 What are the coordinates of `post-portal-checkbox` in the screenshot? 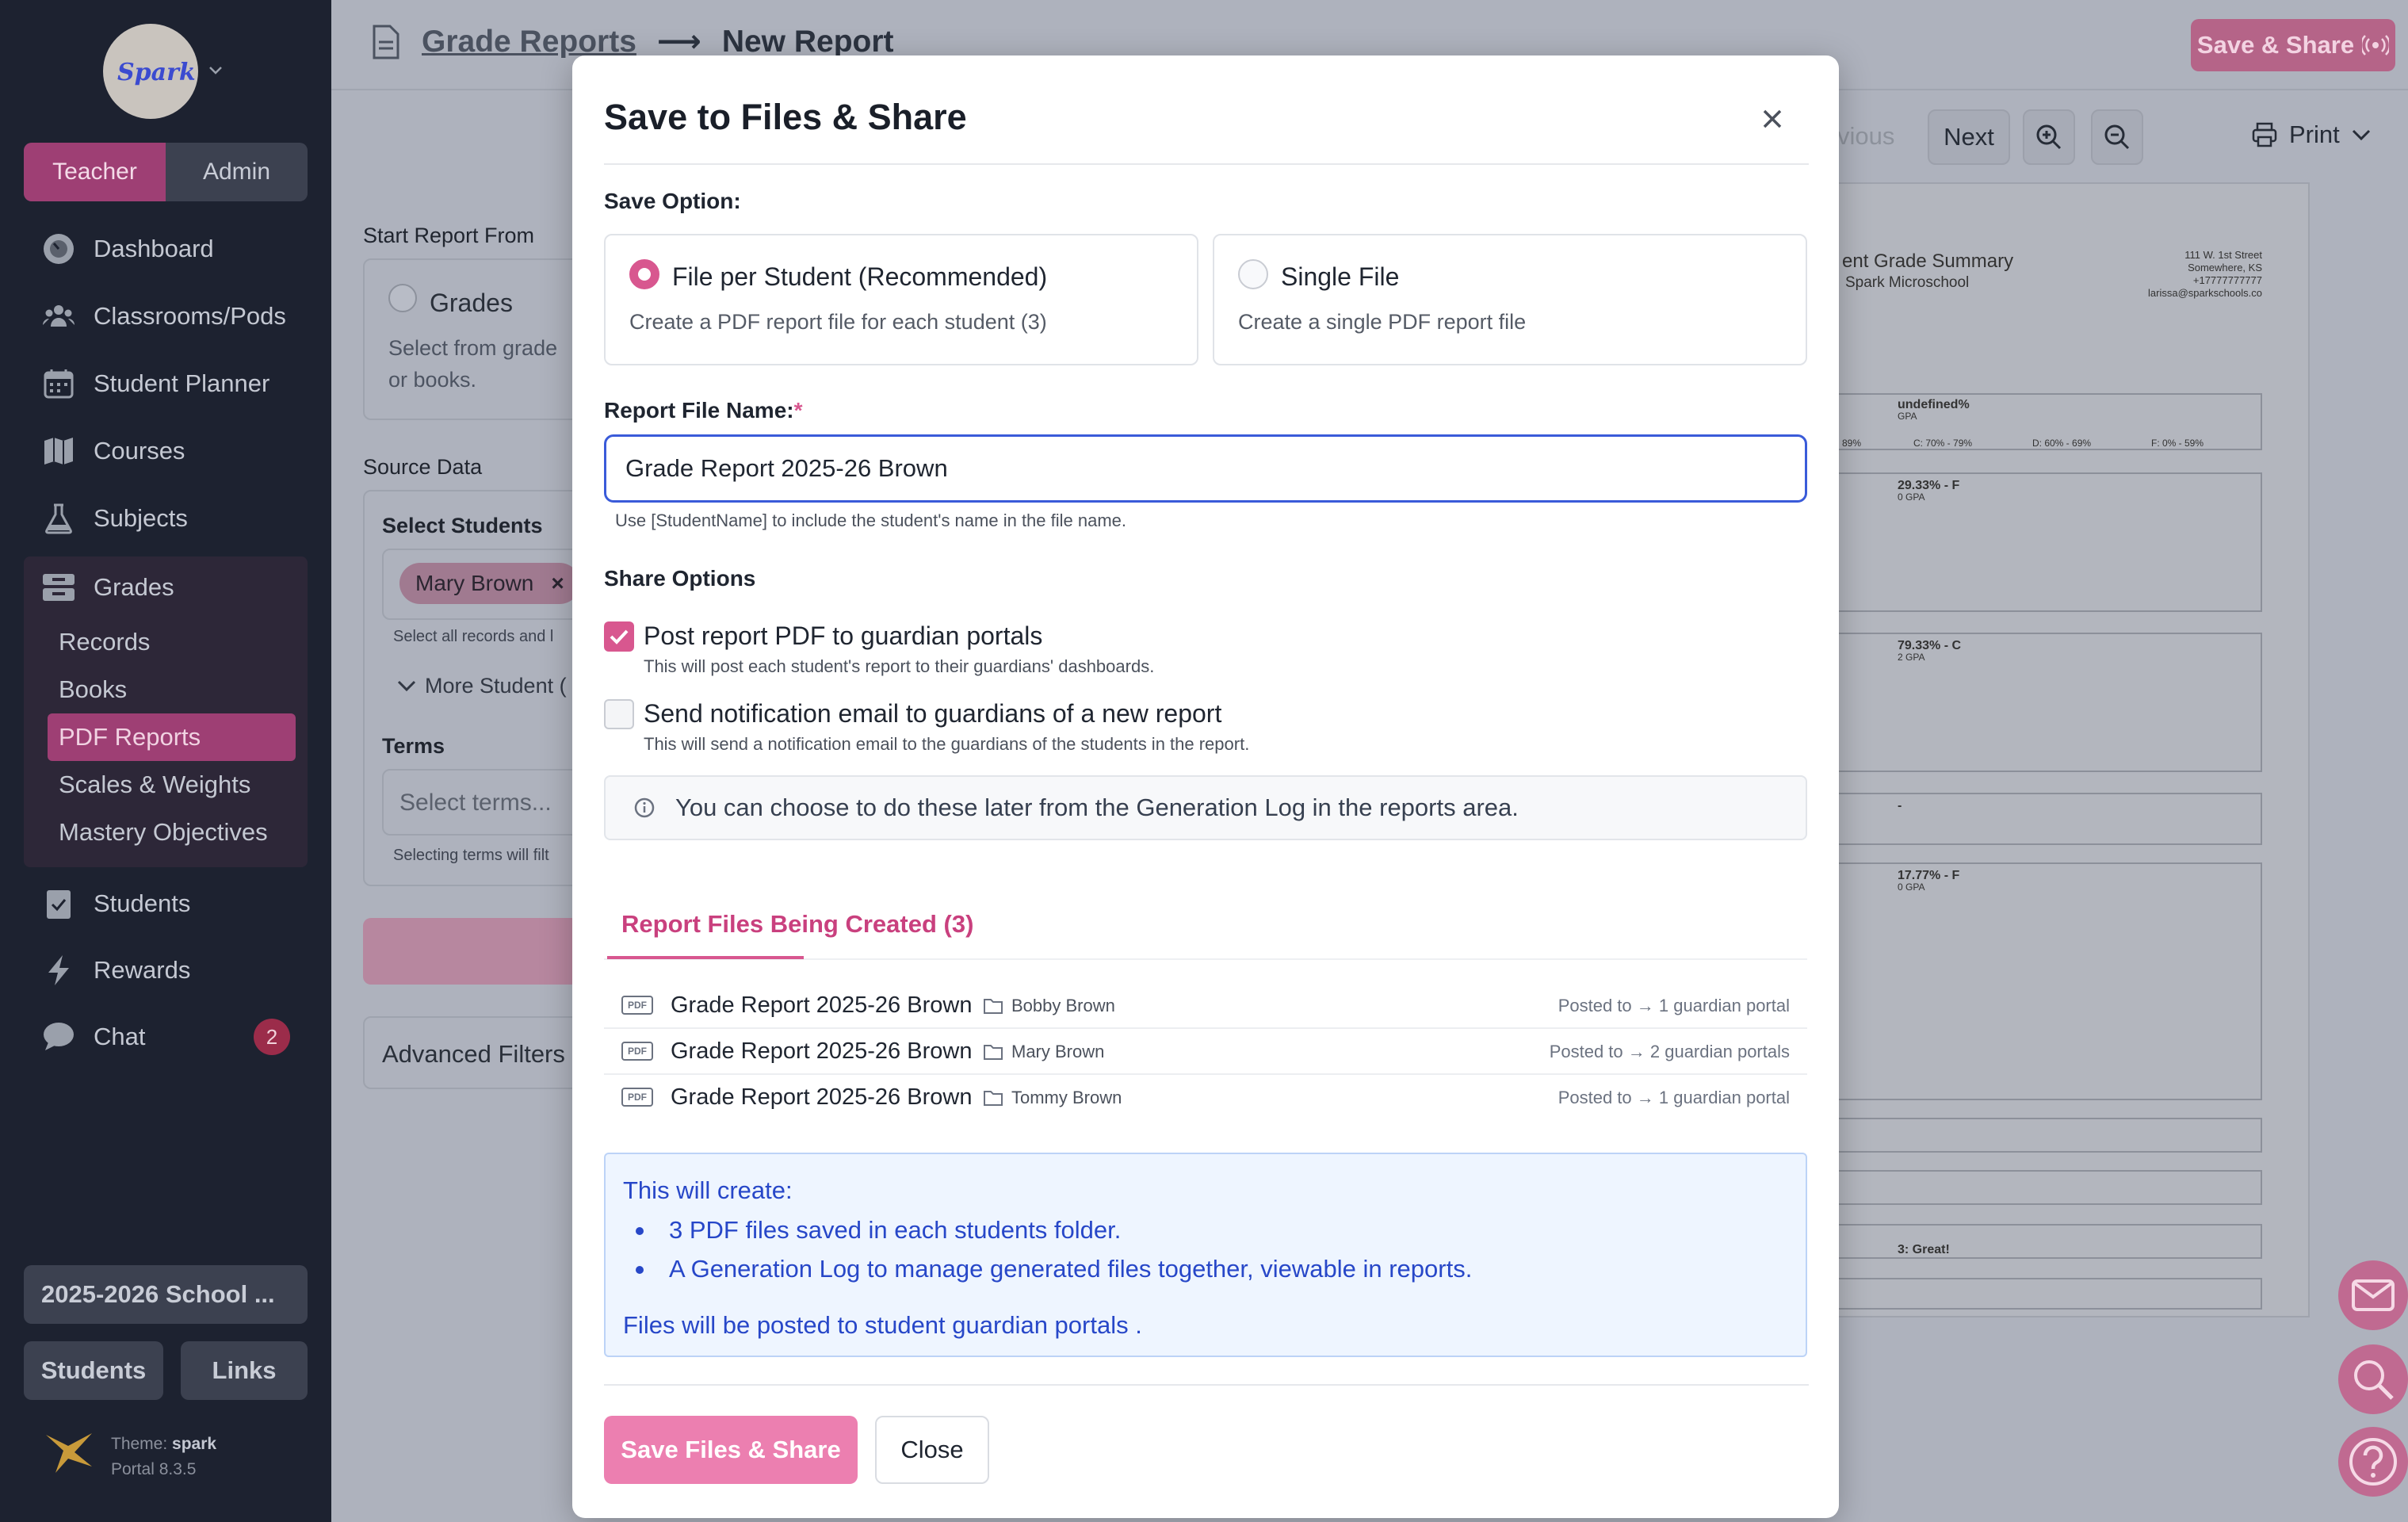 It's located at (619, 636).